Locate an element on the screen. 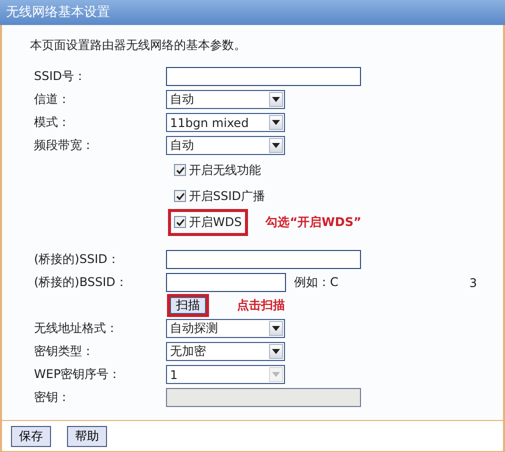  description: 本页面设置路由器无线网络的基本参数。 is located at coordinates (138, 45).